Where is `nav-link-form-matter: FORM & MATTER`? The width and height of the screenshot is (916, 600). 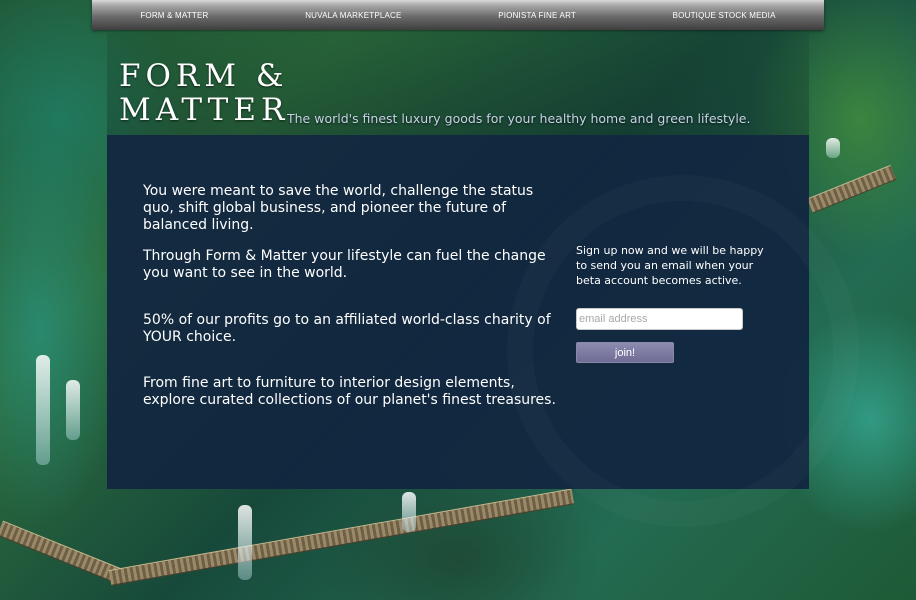
nav-link-form-matter: FORM & MATTER is located at coordinates (174, 15).